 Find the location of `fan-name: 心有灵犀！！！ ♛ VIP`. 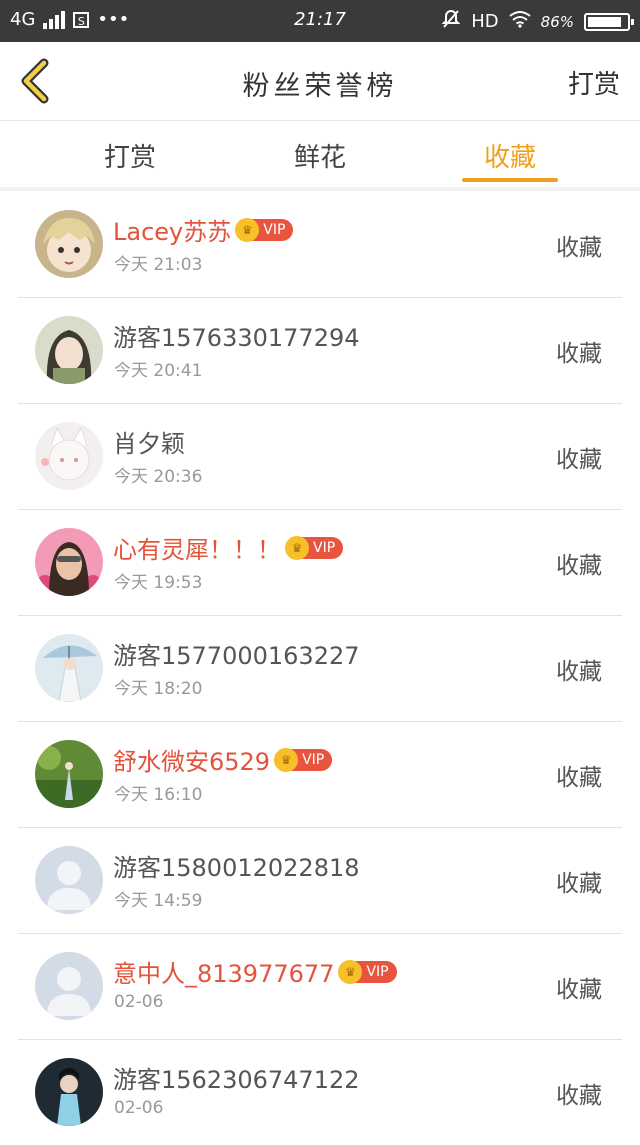

fan-name: 心有灵犀！！！ ♛ VIP is located at coordinates (228, 547).